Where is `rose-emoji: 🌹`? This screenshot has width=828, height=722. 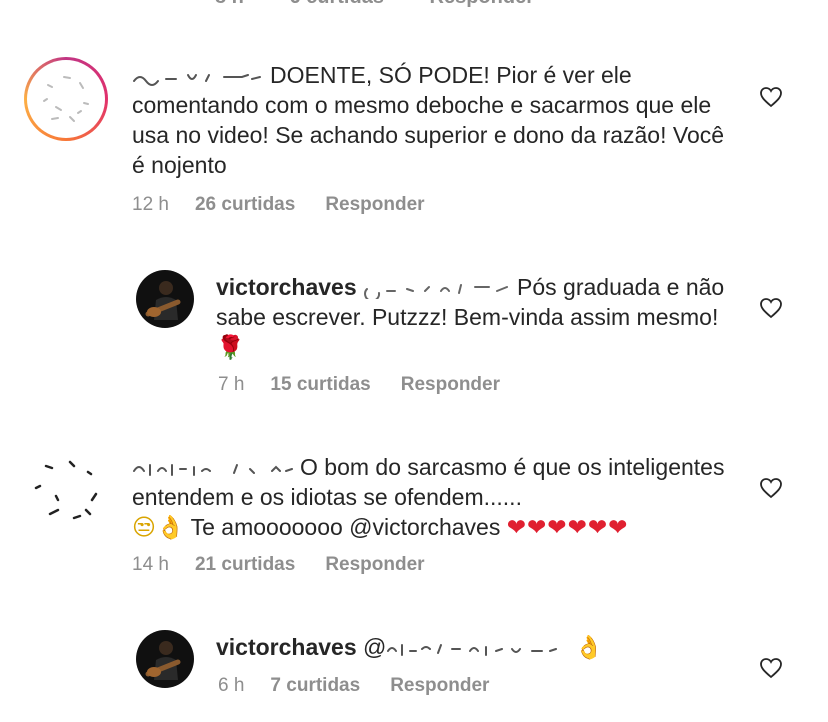
rose-emoji: 🌹 is located at coordinates (230, 348).